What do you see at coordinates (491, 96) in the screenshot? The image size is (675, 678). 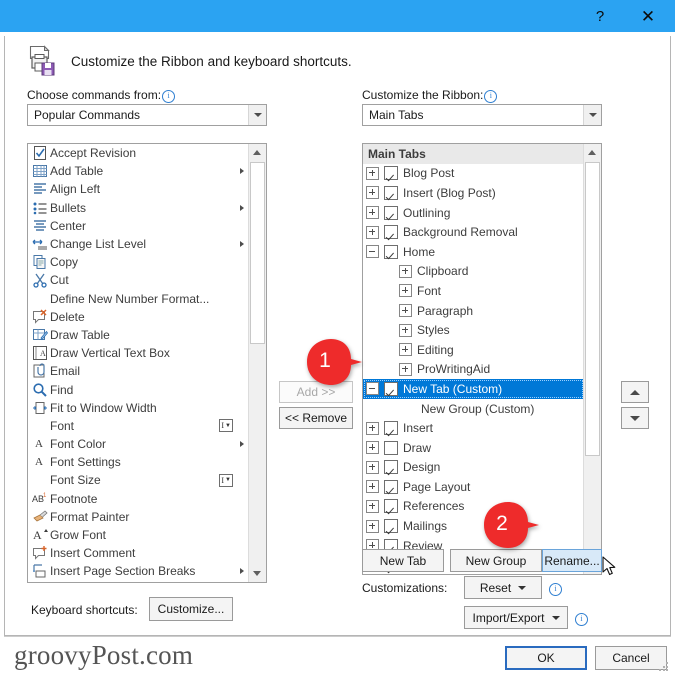 I see `info-icon-right: i` at bounding box center [491, 96].